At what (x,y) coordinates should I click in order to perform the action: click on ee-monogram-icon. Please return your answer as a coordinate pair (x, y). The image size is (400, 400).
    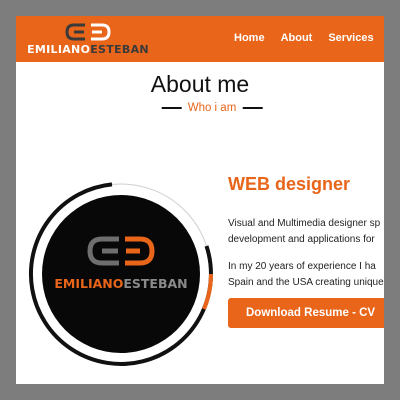
    Looking at the image, I should click on (88, 32).